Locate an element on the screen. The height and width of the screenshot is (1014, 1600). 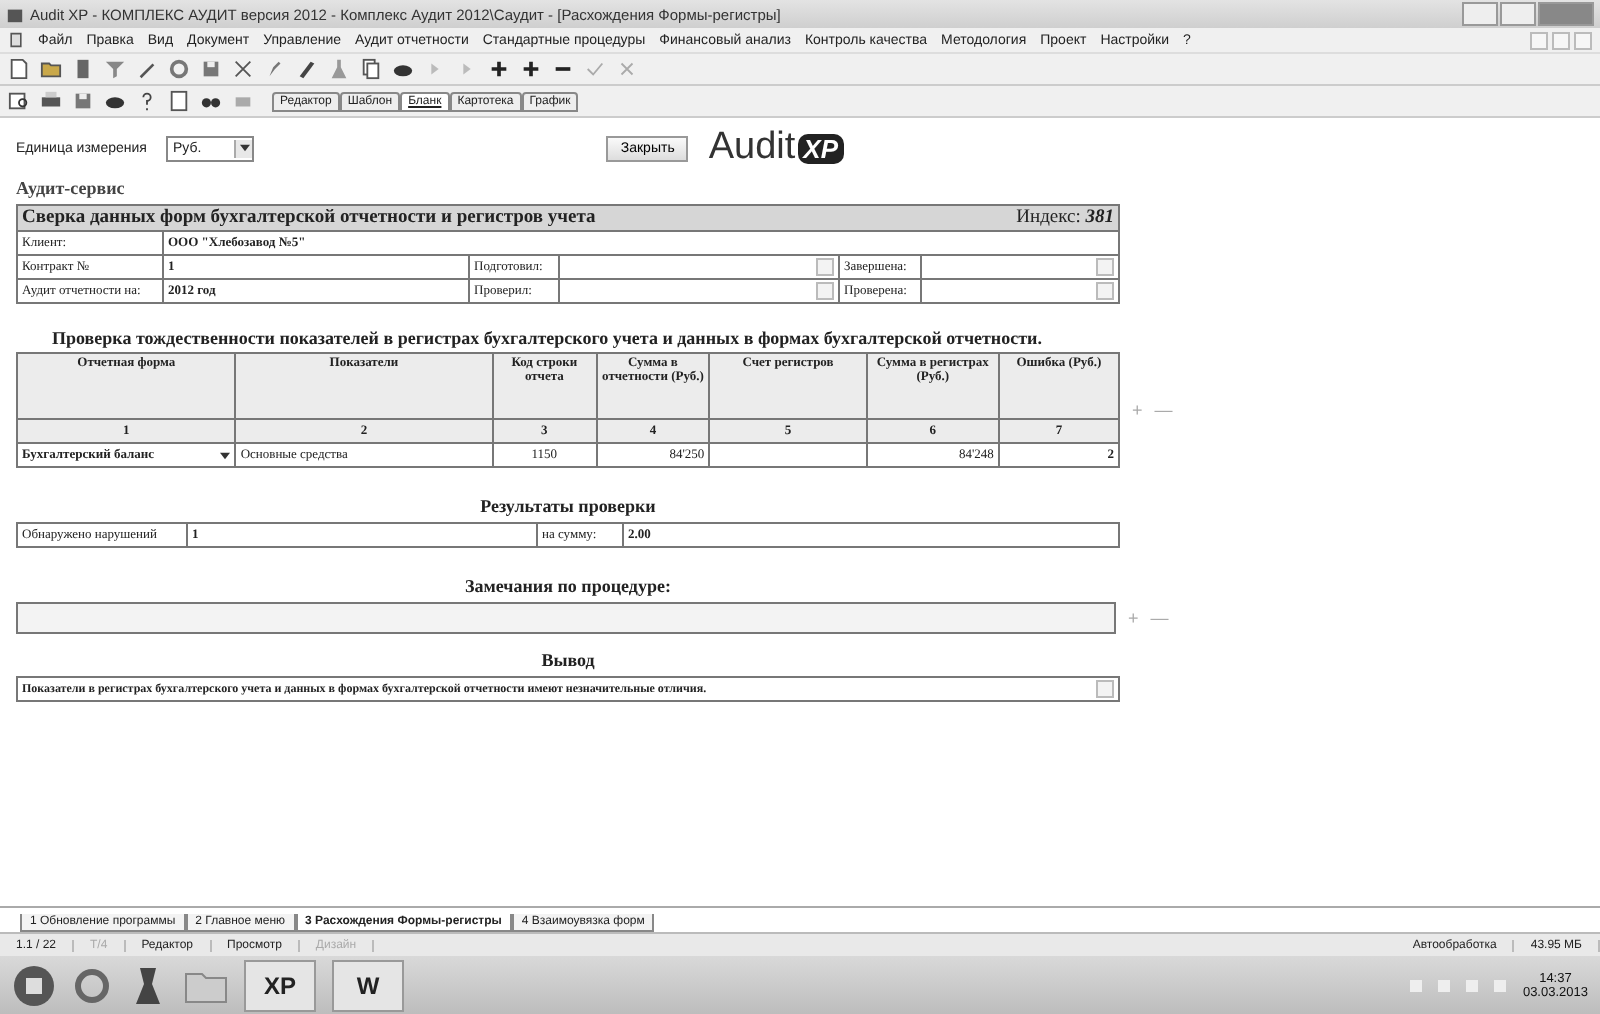
scissors-icon is located at coordinates (243, 69).